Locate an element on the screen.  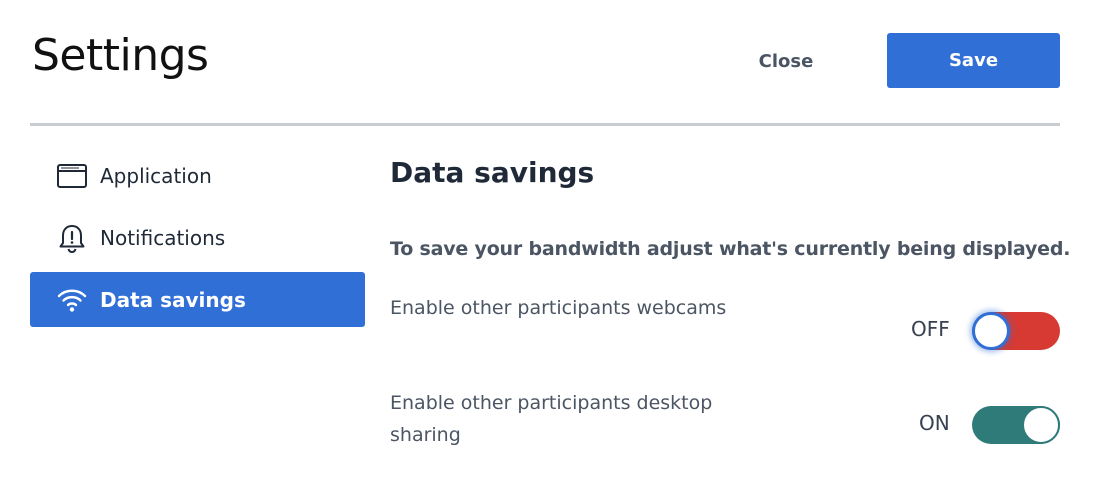
bell-alert-icon is located at coordinates (72, 238).